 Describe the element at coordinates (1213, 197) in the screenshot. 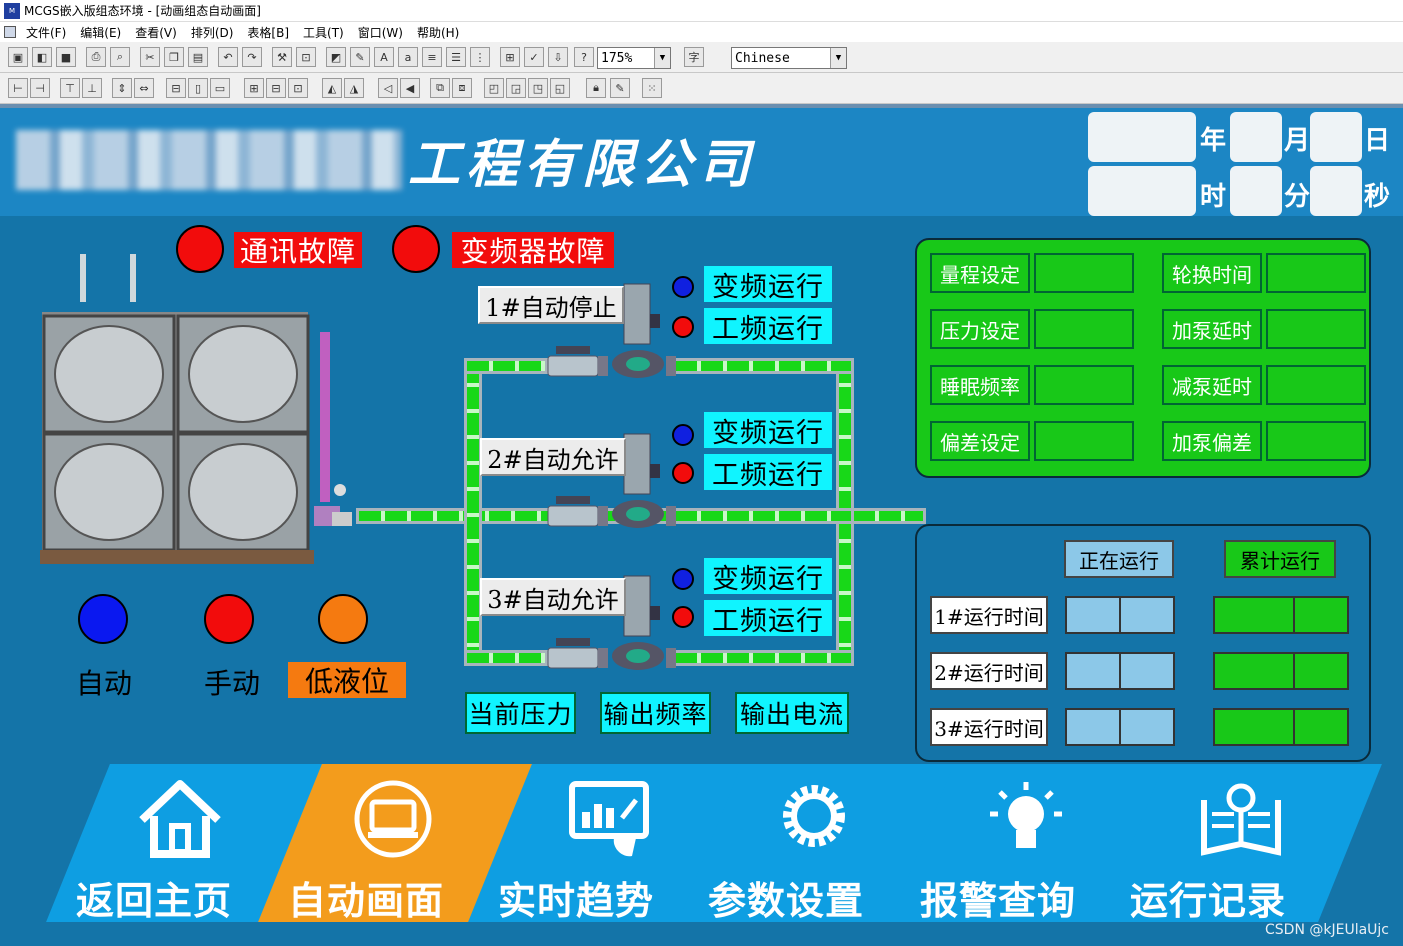

I see `hour-label: 时` at that location.